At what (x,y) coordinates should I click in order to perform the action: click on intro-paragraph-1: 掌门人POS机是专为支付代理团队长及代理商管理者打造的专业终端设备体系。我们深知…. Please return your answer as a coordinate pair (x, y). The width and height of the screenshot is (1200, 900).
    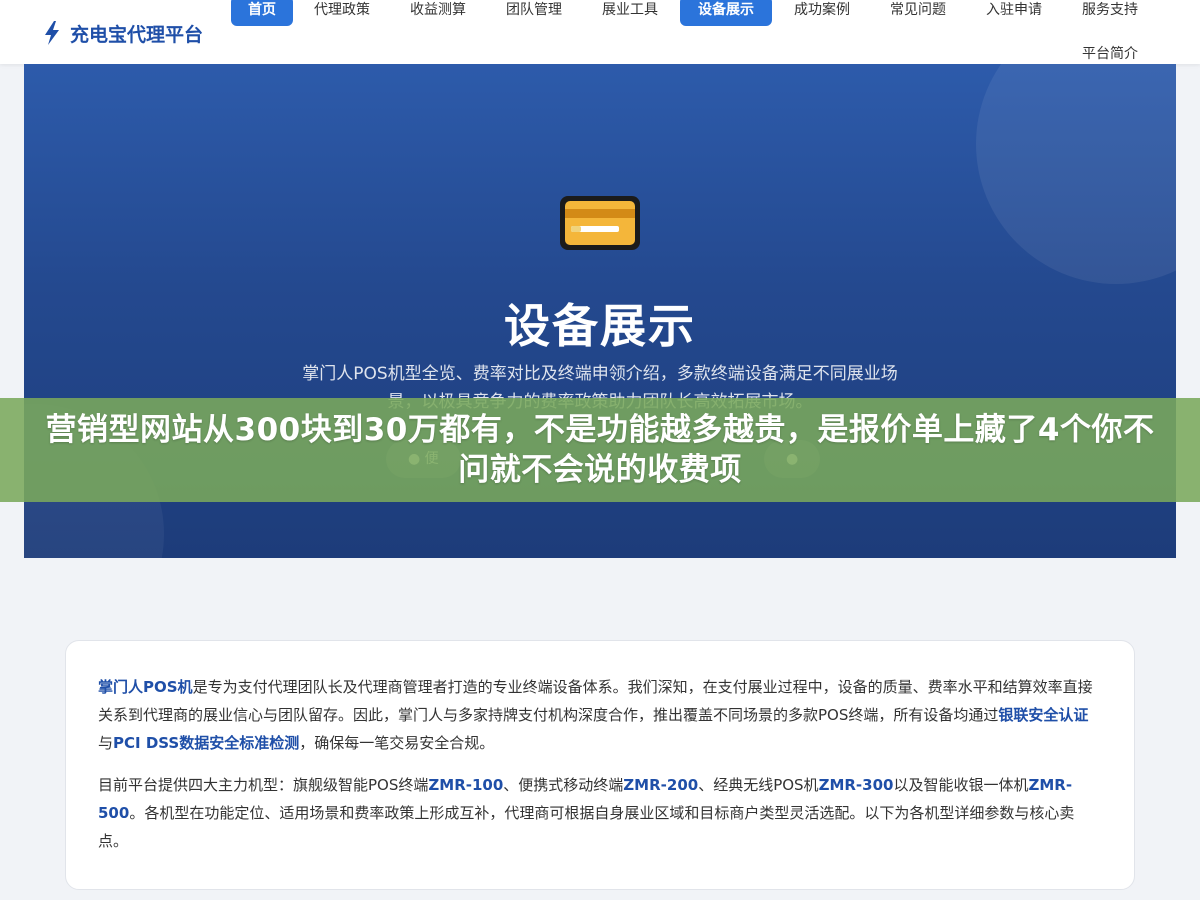
    Looking at the image, I should click on (600, 715).